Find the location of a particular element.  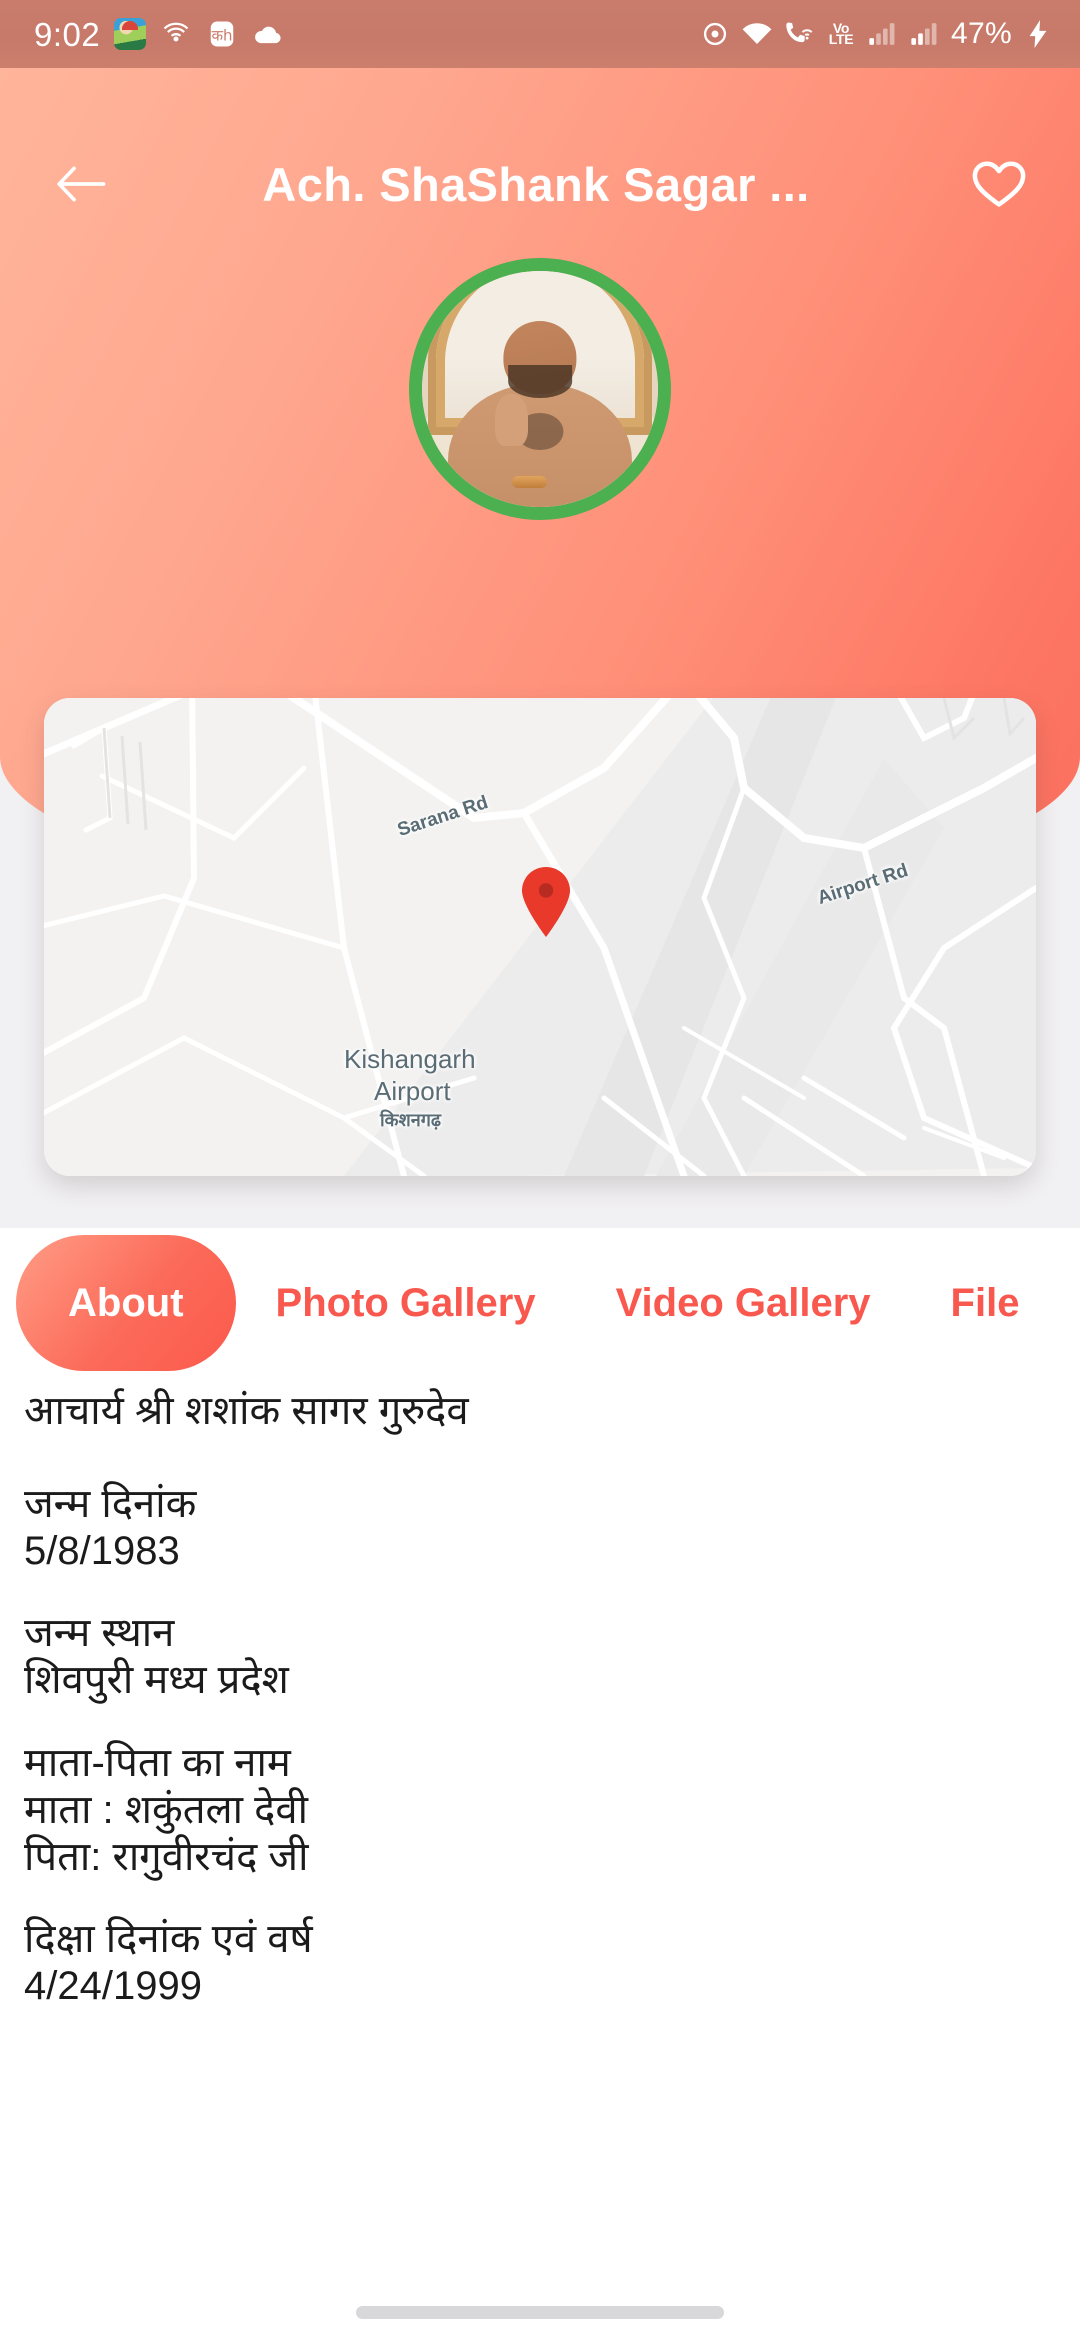

about-line: दिक्षा दिनांक एवं वर्ष is located at coordinates (168, 1939).